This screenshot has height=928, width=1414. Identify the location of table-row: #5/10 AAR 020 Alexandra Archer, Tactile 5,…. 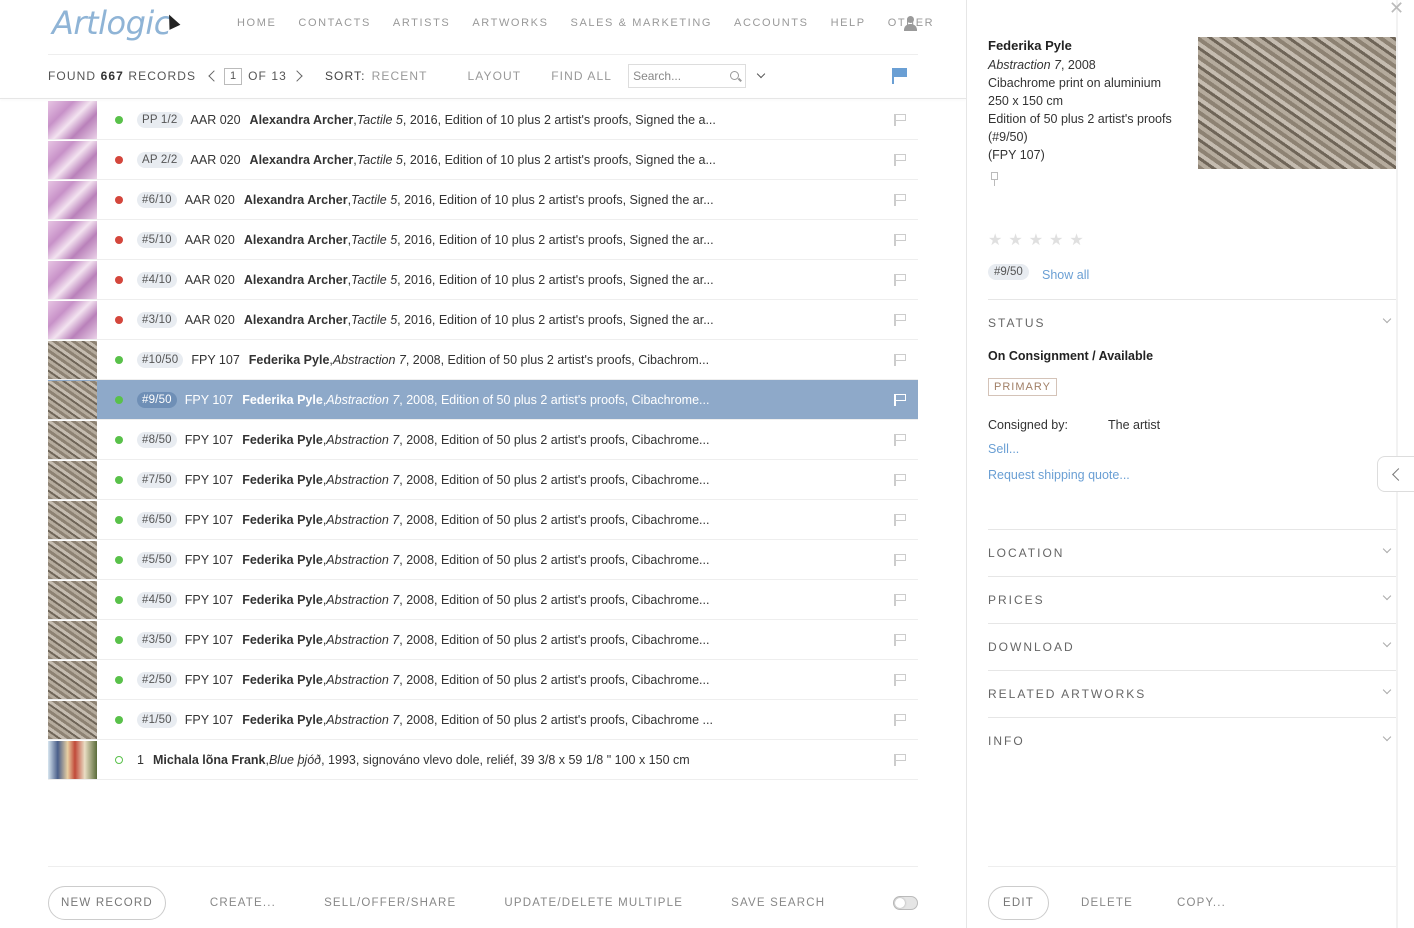
(483, 240).